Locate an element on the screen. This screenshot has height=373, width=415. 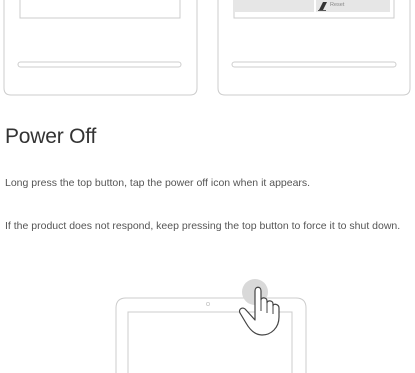
camera-dot is located at coordinates (208, 303).